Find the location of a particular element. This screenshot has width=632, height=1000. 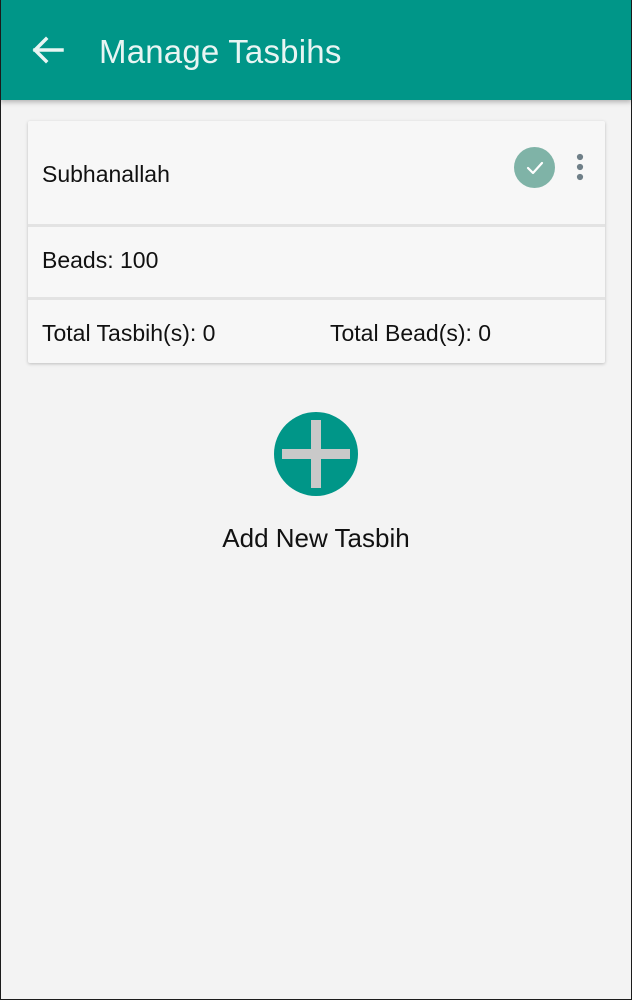

beads-count: Beads: 100 is located at coordinates (100, 260).